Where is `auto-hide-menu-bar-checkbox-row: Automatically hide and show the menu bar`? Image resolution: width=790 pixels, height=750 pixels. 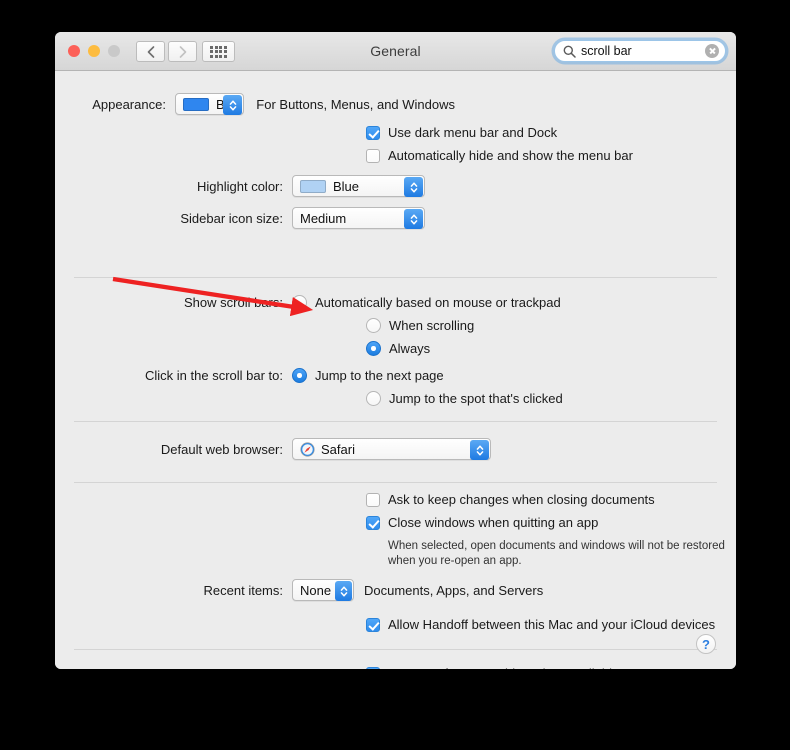 auto-hide-menu-bar-checkbox-row: Automatically hide and show the menu bar is located at coordinates (499, 155).